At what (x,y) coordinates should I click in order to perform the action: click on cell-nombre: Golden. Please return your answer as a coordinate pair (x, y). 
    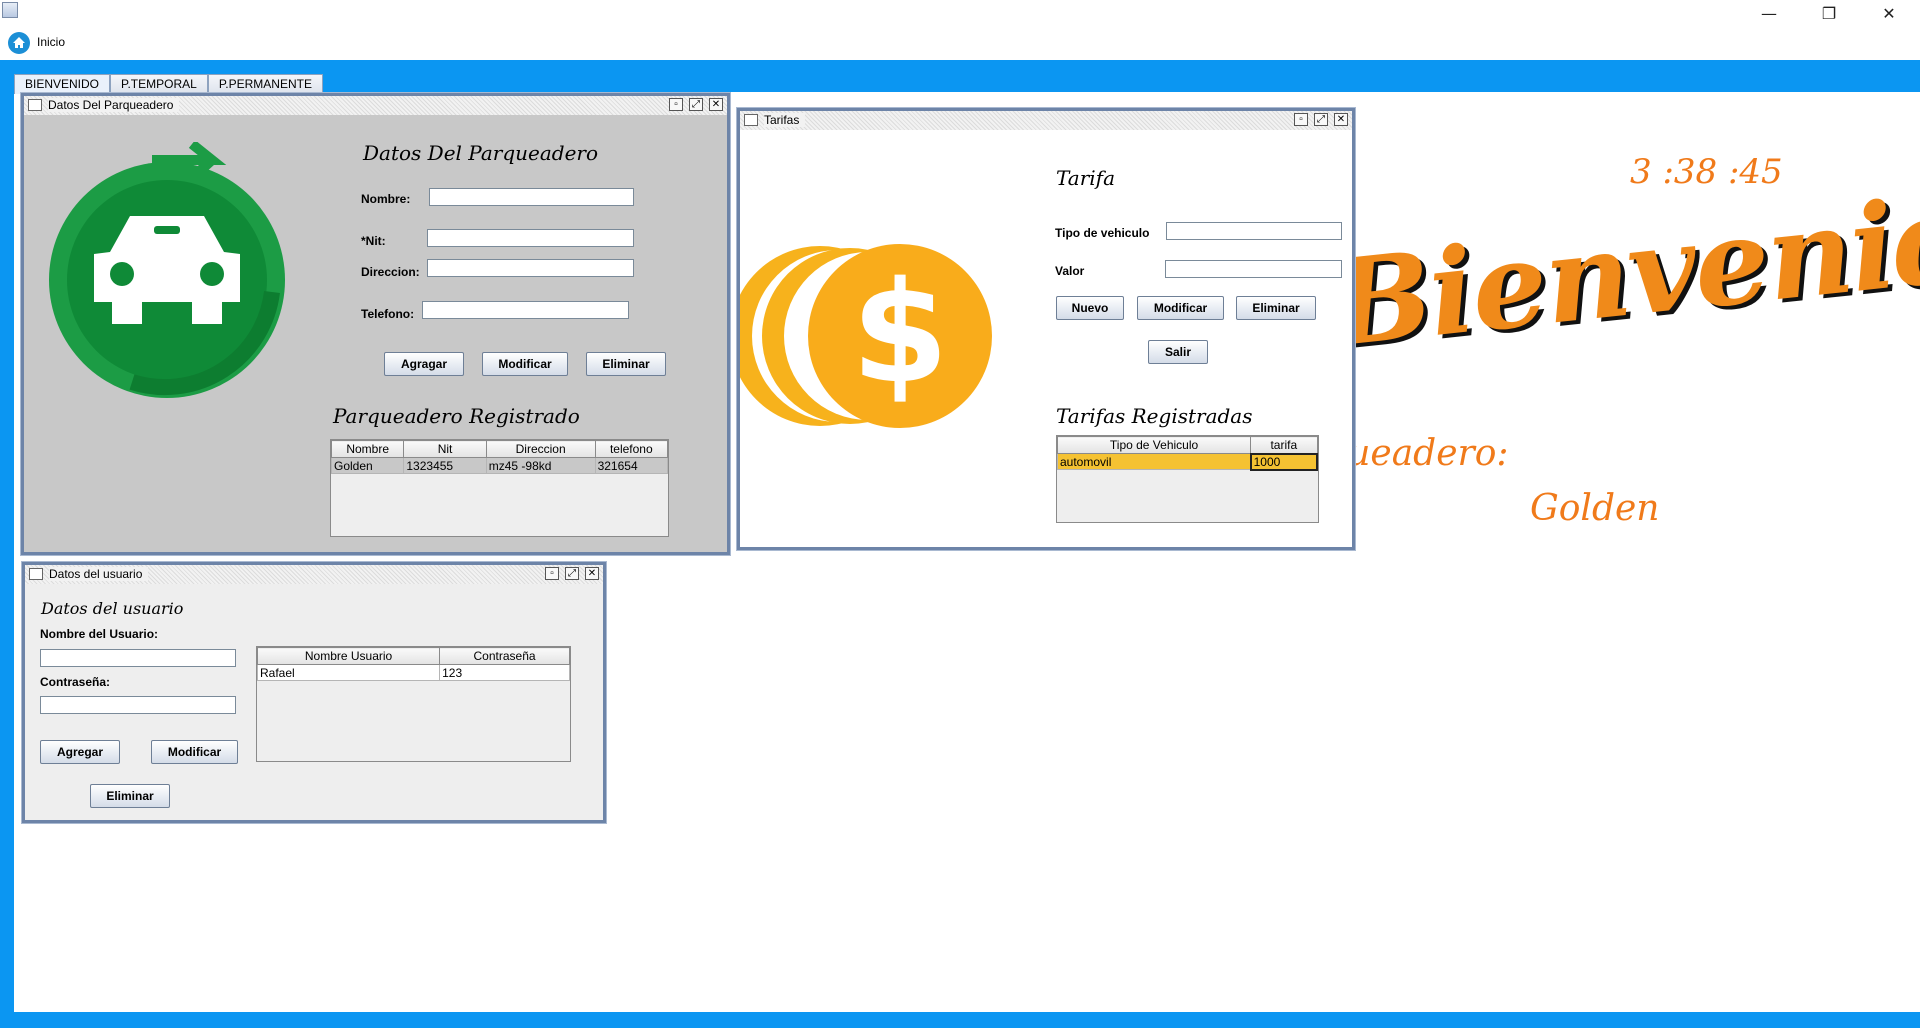
    Looking at the image, I should click on (367, 465).